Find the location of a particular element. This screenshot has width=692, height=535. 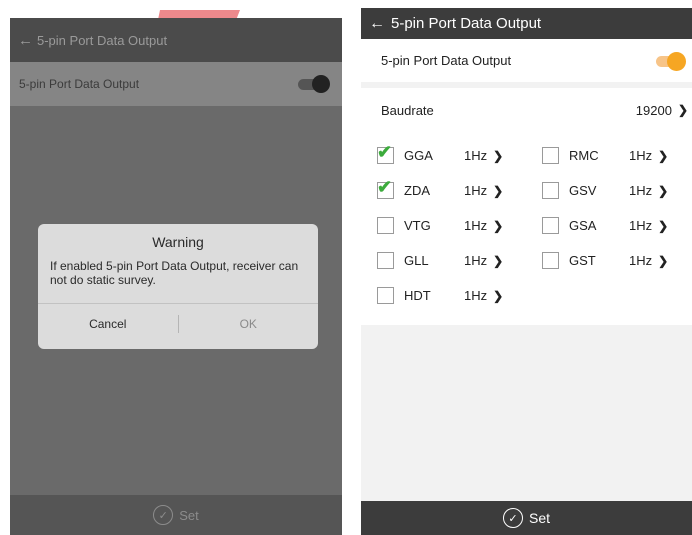

message-item-zda: ✔ ZDA 1Hz ❯ is located at coordinates (443, 188).